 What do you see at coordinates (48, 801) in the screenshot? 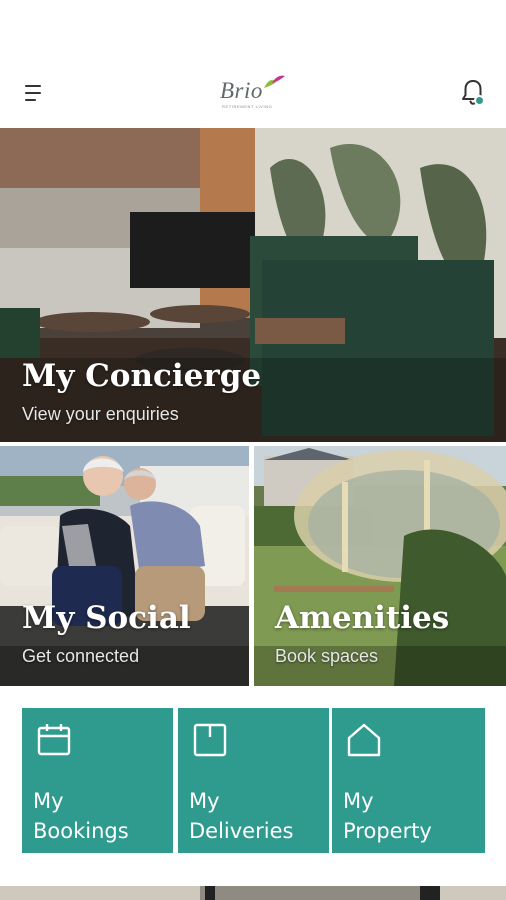
I see `my-bookings-line1: My` at bounding box center [48, 801].